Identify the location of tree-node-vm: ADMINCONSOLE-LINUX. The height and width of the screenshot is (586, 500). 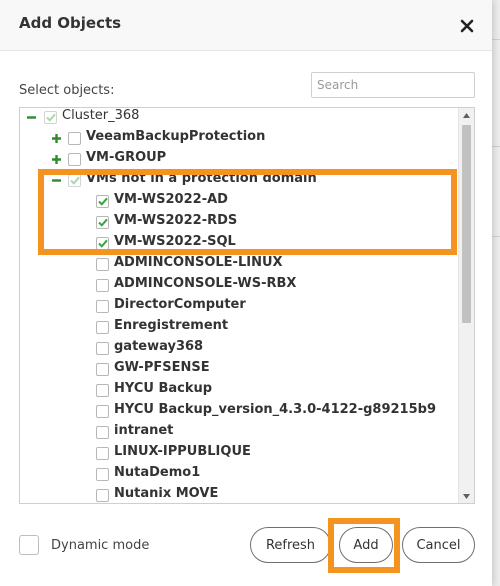
(239, 264).